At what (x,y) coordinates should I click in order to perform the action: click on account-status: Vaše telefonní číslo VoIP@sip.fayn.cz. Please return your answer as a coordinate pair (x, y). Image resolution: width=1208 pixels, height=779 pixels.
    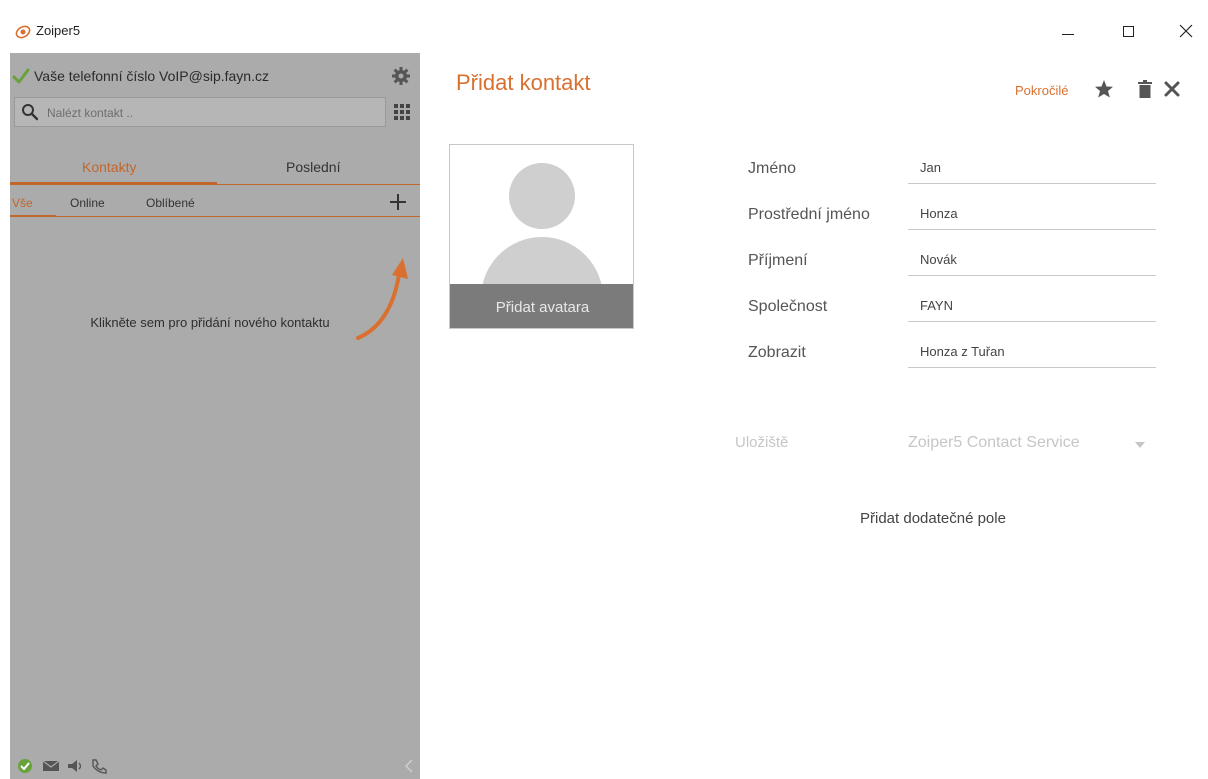
    Looking at the image, I should click on (215, 76).